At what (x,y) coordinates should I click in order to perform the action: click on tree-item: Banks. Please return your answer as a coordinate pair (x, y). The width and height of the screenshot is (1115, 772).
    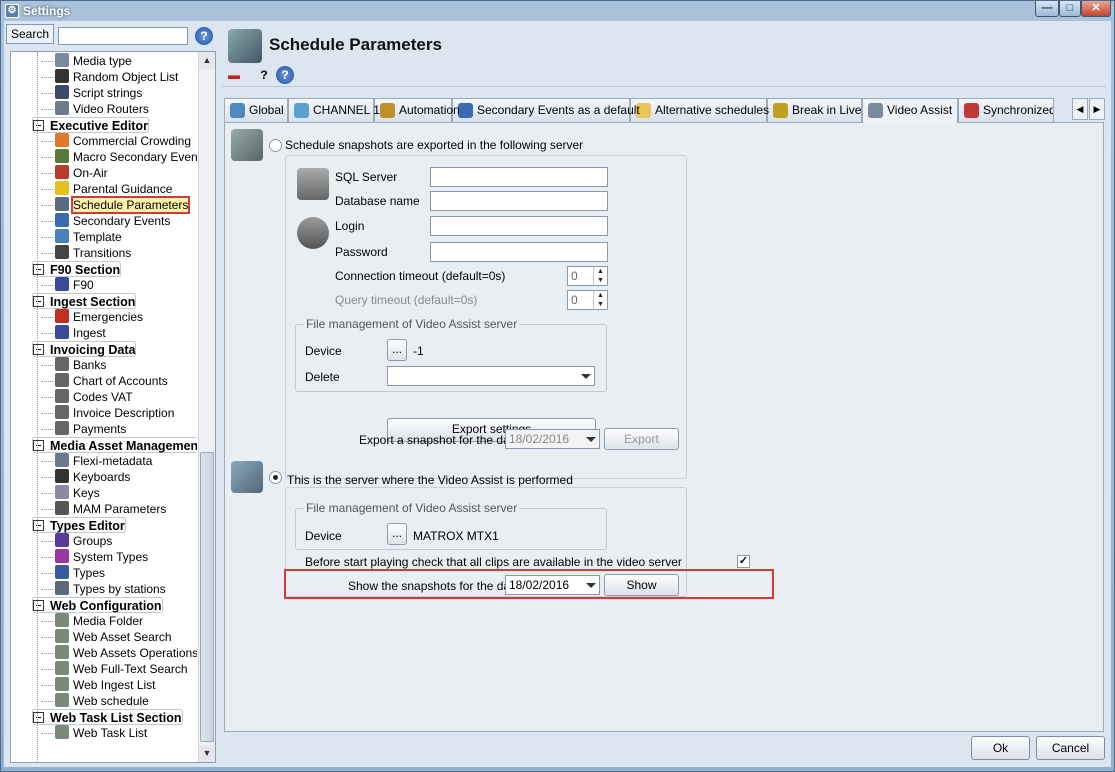
    Looking at the image, I should click on (73, 365).